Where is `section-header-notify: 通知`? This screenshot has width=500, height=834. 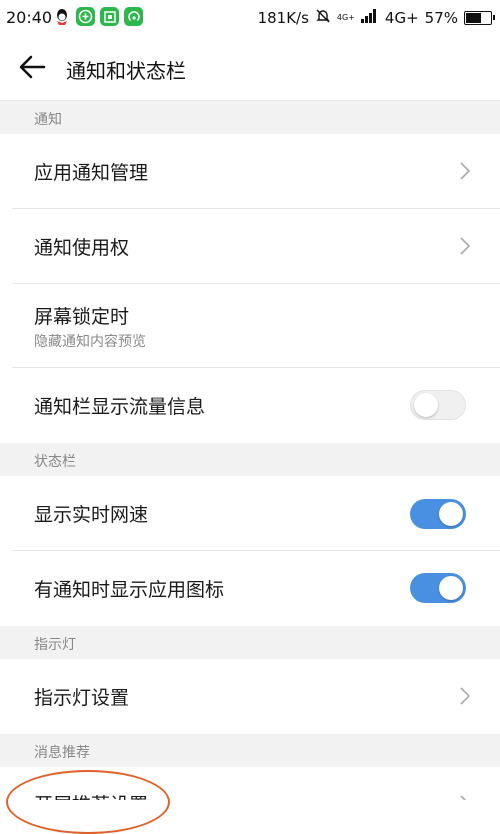
section-header-notify: 通知 is located at coordinates (250, 117).